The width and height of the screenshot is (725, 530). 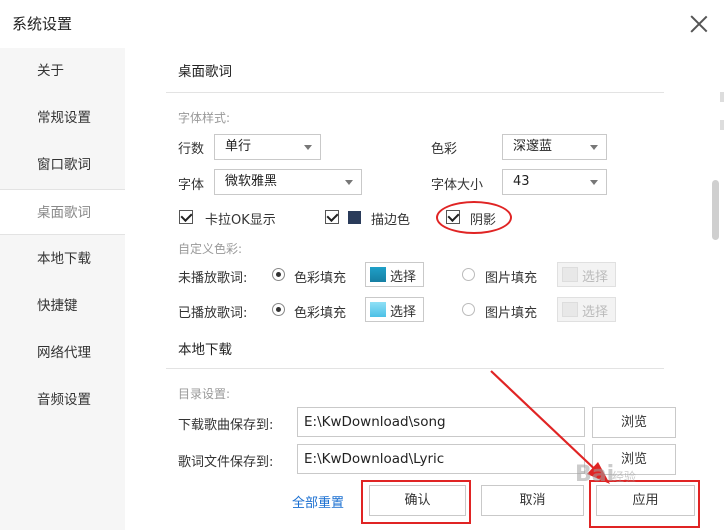 What do you see at coordinates (378, 309) in the screenshot?
I see `played-color-chip` at bounding box center [378, 309].